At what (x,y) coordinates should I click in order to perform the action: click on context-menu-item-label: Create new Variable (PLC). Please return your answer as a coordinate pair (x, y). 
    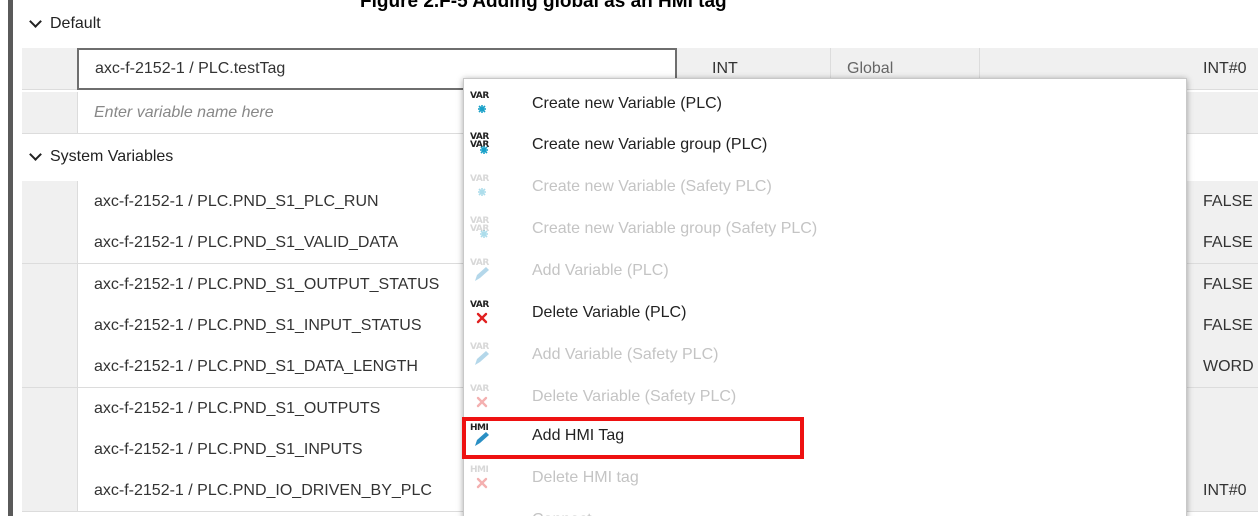
    Looking at the image, I should click on (627, 103).